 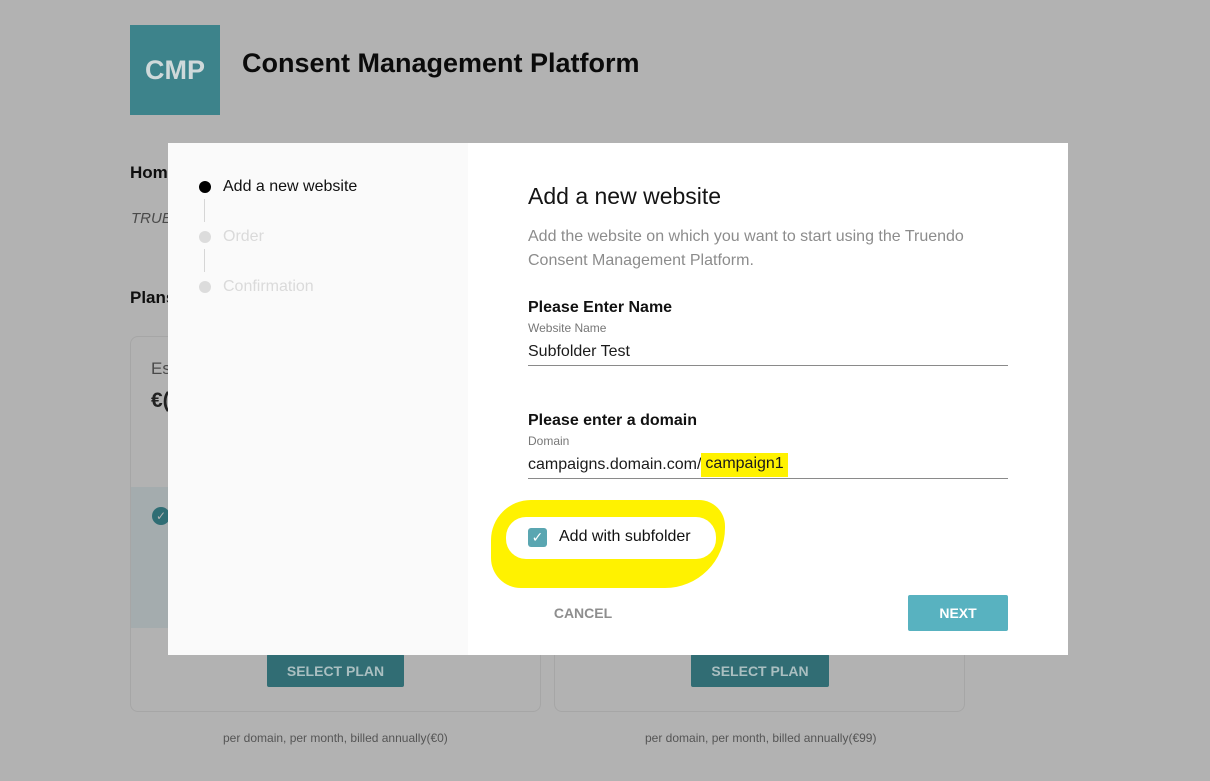 What do you see at coordinates (567, 328) in the screenshot?
I see `name-field-label: Website Name` at bounding box center [567, 328].